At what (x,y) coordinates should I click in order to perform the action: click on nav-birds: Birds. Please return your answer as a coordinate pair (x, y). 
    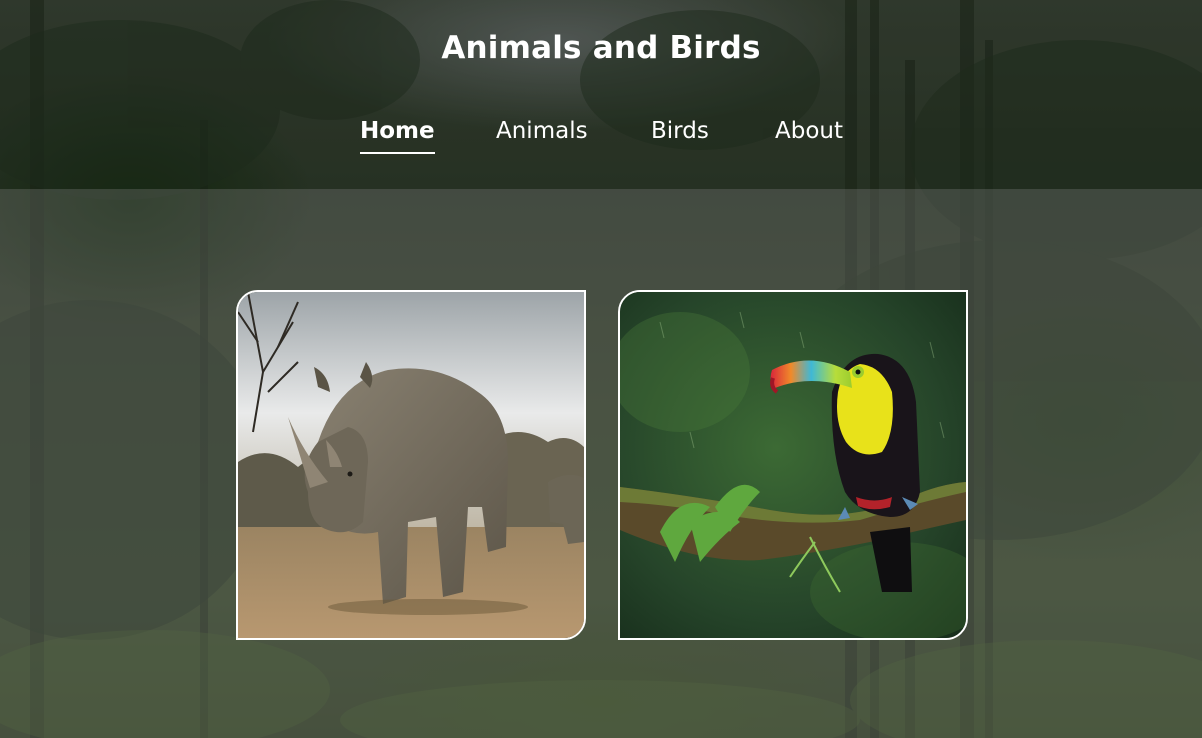
    Looking at the image, I should click on (680, 135).